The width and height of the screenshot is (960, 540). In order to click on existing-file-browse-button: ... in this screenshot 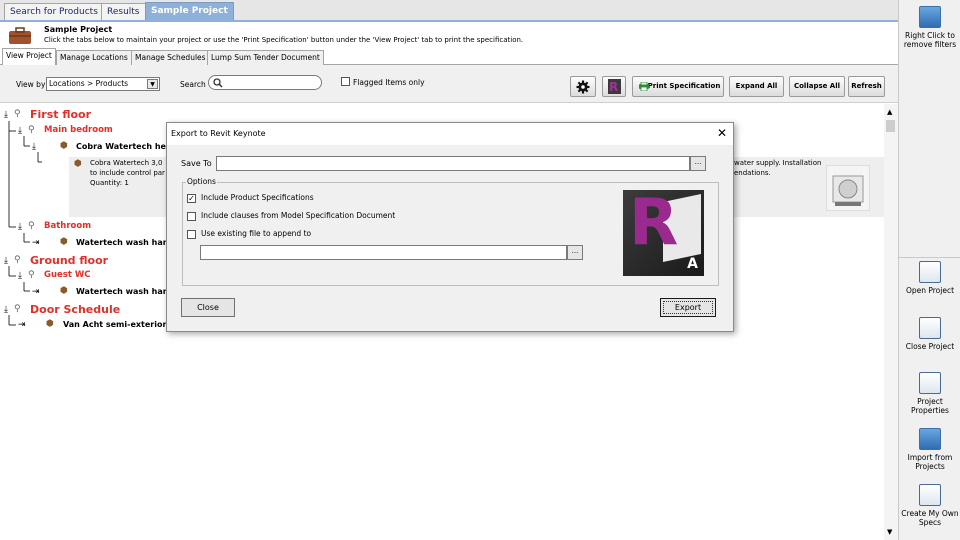, I will do `click(575, 252)`.